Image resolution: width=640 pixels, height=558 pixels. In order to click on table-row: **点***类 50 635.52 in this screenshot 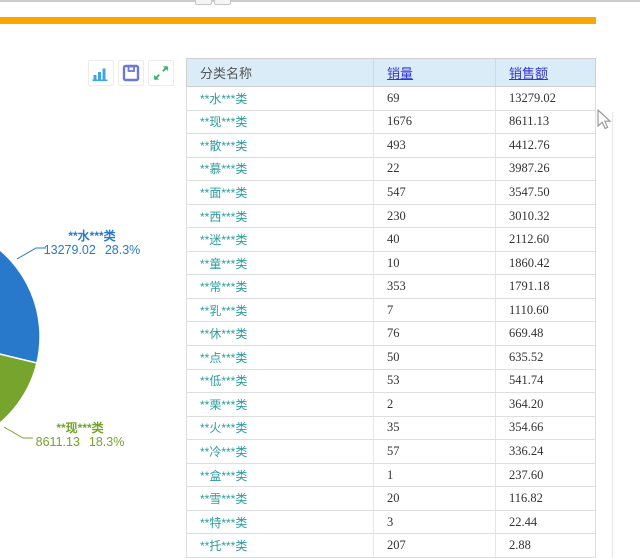, I will do `click(391, 358)`.